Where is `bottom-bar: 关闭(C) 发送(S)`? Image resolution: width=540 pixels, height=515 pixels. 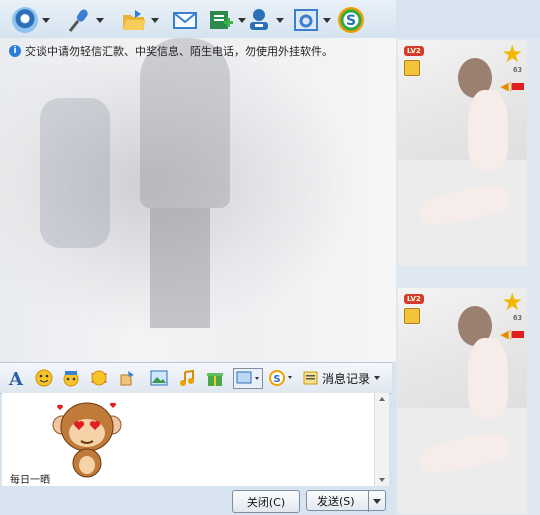
bottom-bar: 关闭(C) 发送(S) is located at coordinates (198, 501).